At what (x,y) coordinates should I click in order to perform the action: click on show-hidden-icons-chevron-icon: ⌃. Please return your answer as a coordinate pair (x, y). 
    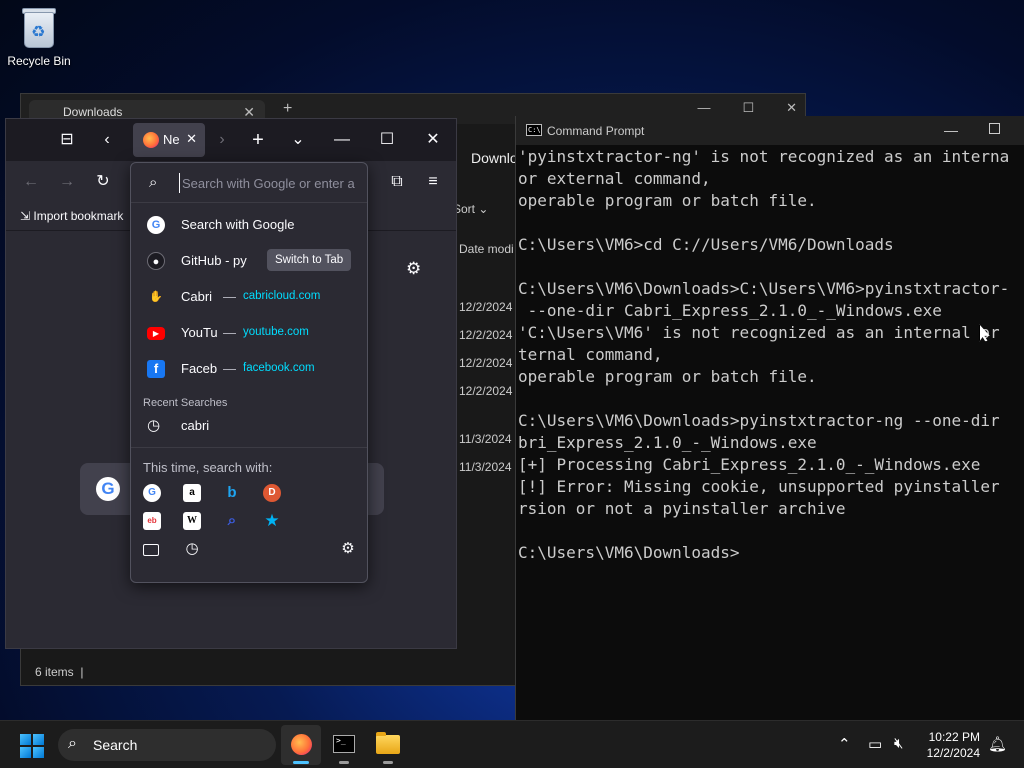
    Looking at the image, I should click on (844, 744).